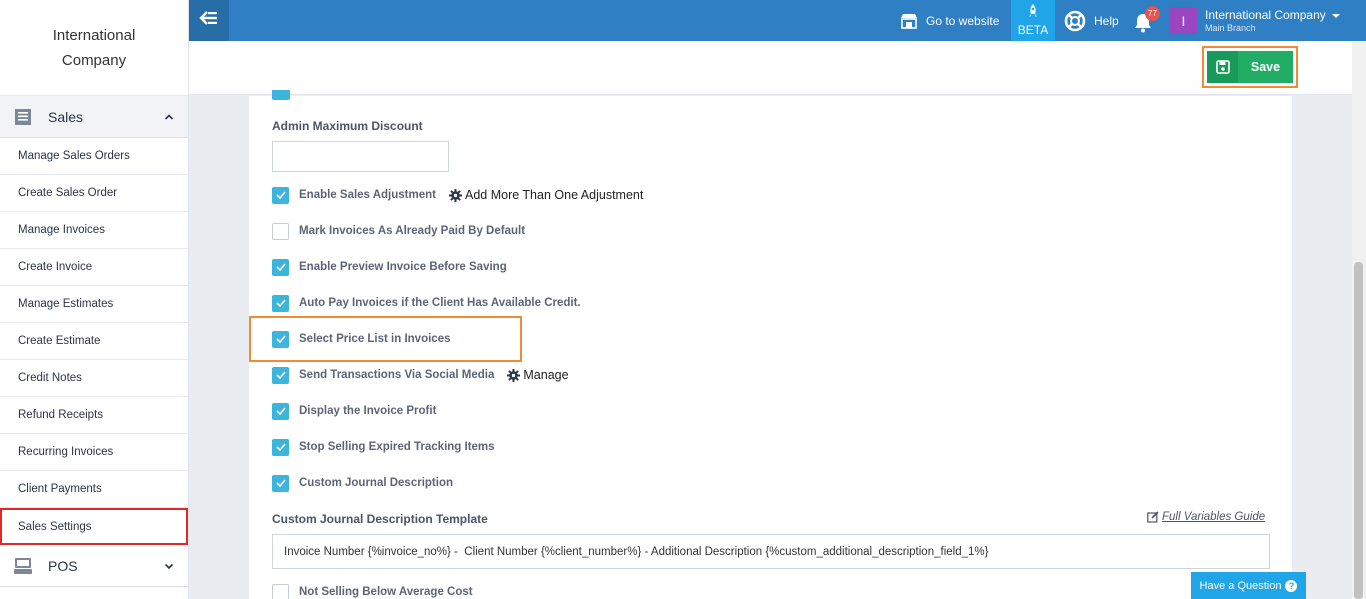 This screenshot has width=1366, height=599. Describe the element at coordinates (94, 48) in the screenshot. I see `company-brand: International Company` at that location.